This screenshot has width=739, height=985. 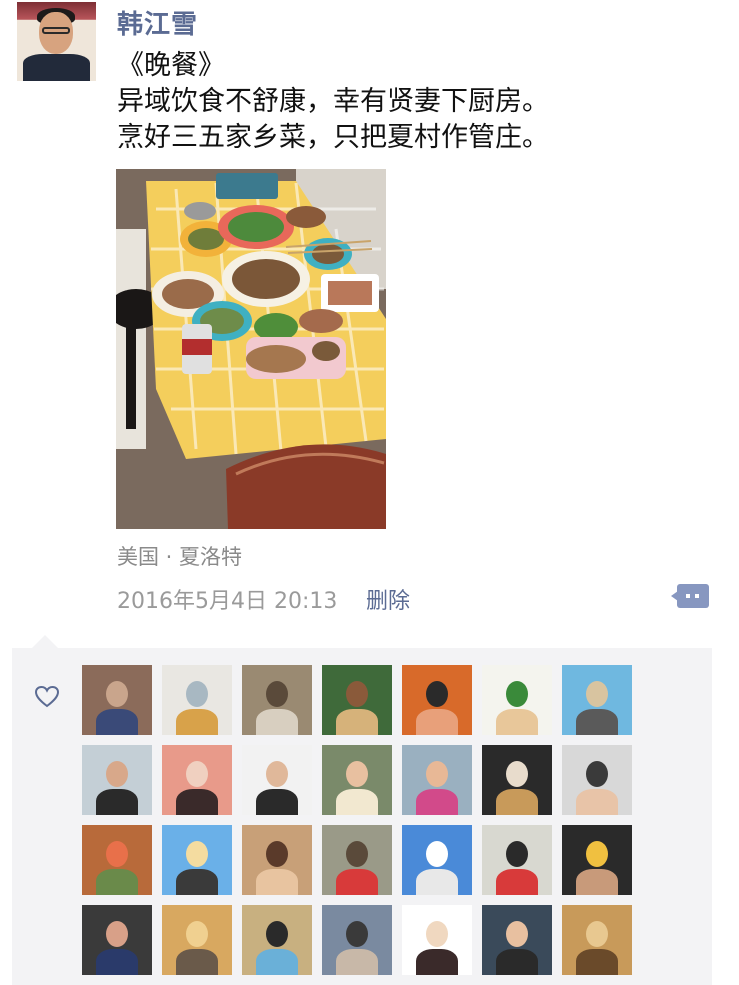 I want to click on more-dots-icon, so click(x=690, y=596).